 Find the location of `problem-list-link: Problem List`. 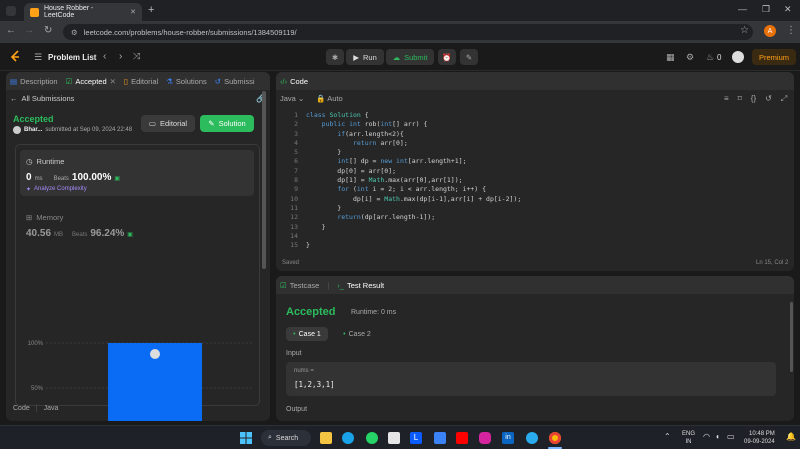

problem-list-link: Problem List is located at coordinates (72, 57).